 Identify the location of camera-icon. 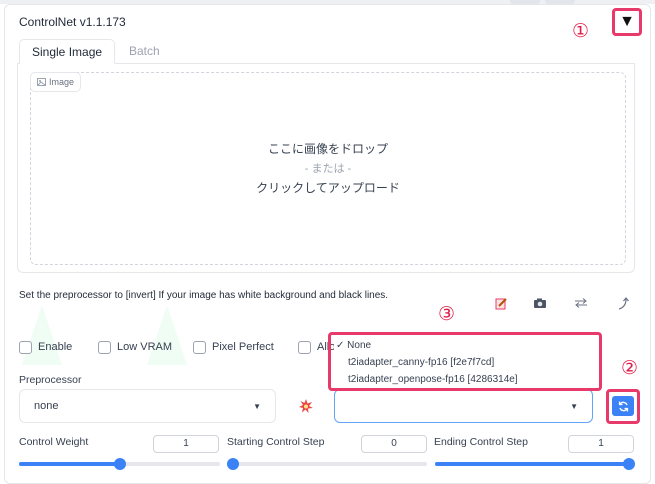
(540, 303).